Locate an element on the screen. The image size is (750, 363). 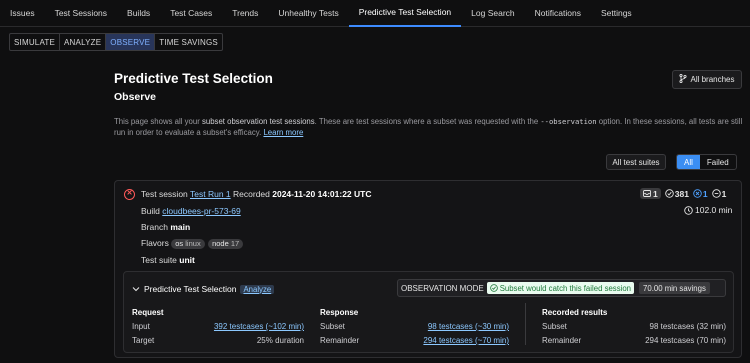
recorded-label: Recorded is located at coordinates (251, 194).